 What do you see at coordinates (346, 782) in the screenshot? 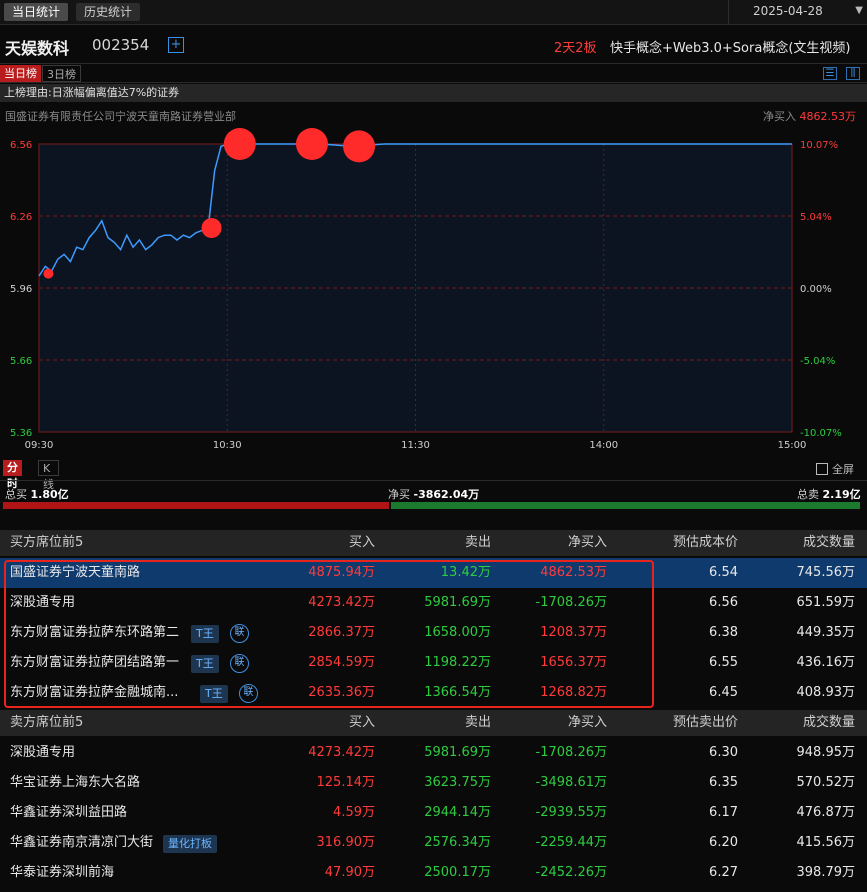
I see `buy-cell: 125.14万` at bounding box center [346, 782].